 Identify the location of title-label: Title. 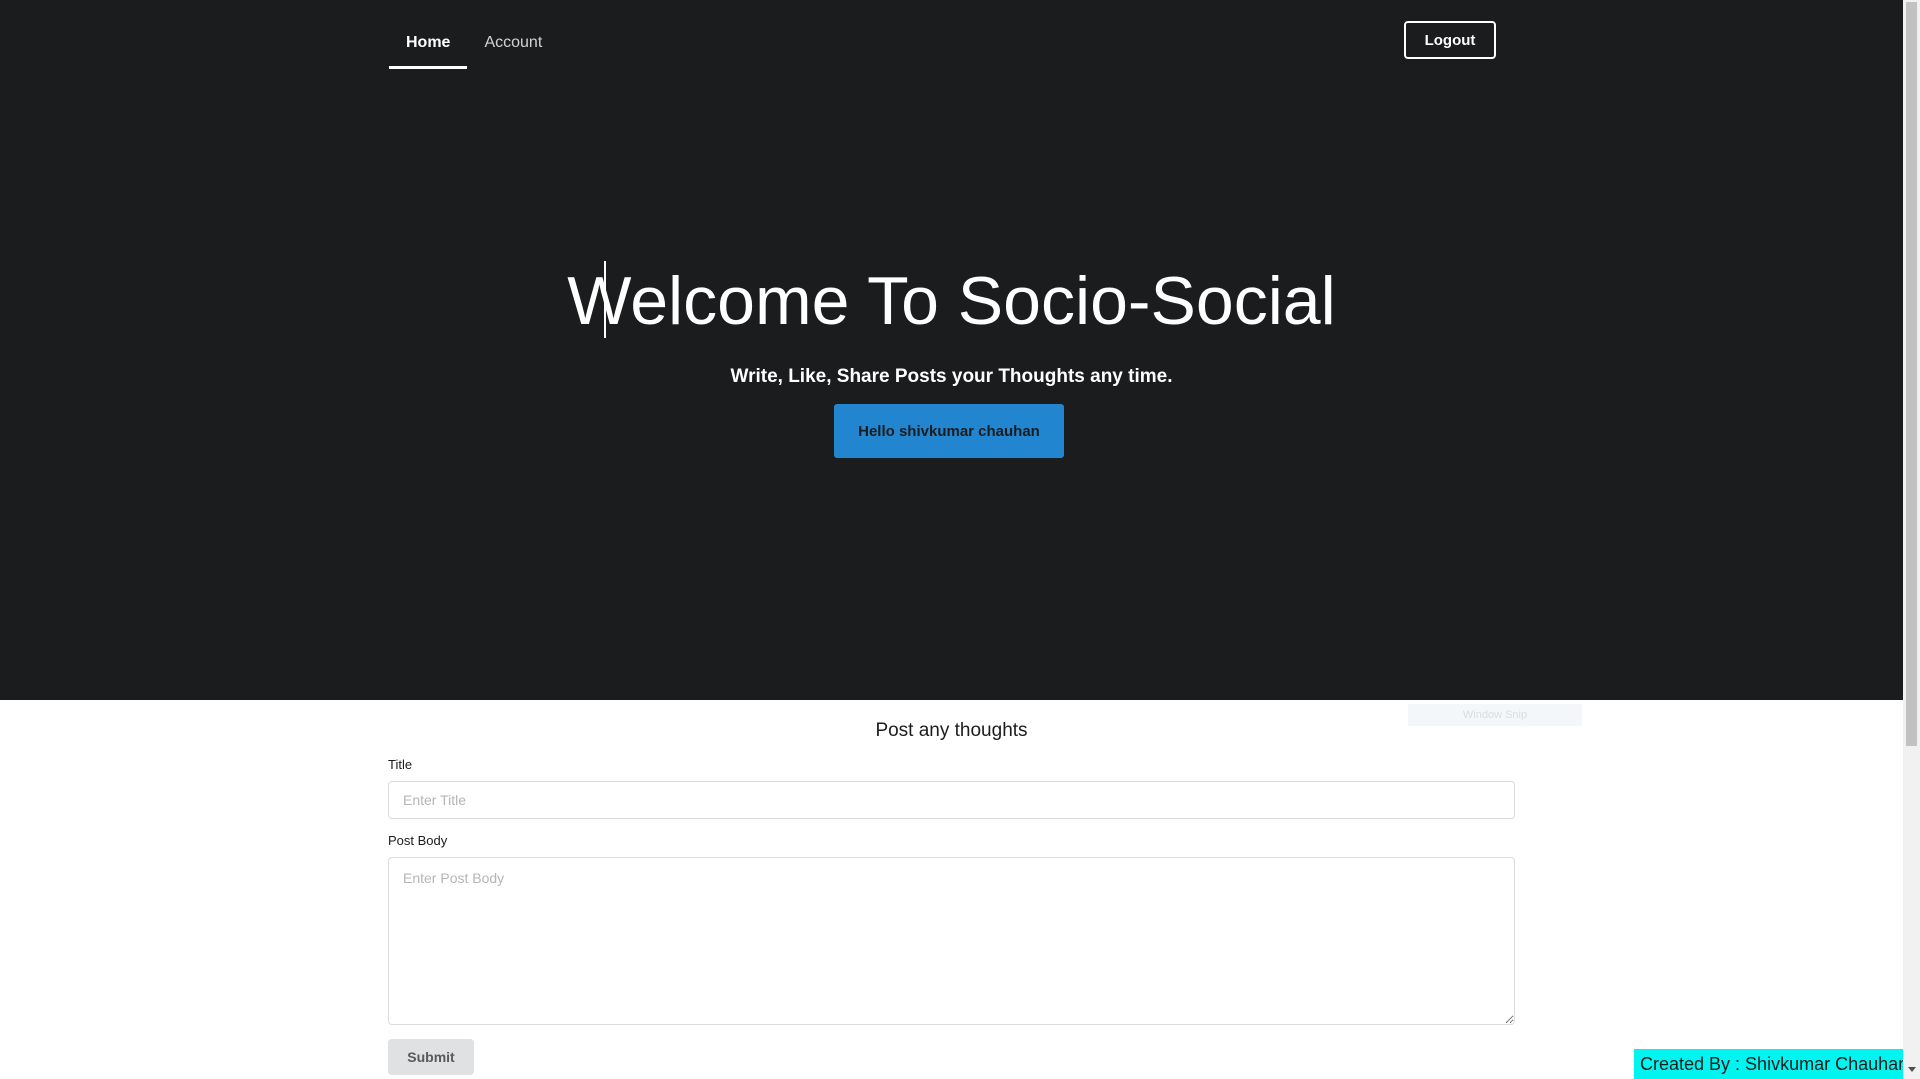
(400, 764).